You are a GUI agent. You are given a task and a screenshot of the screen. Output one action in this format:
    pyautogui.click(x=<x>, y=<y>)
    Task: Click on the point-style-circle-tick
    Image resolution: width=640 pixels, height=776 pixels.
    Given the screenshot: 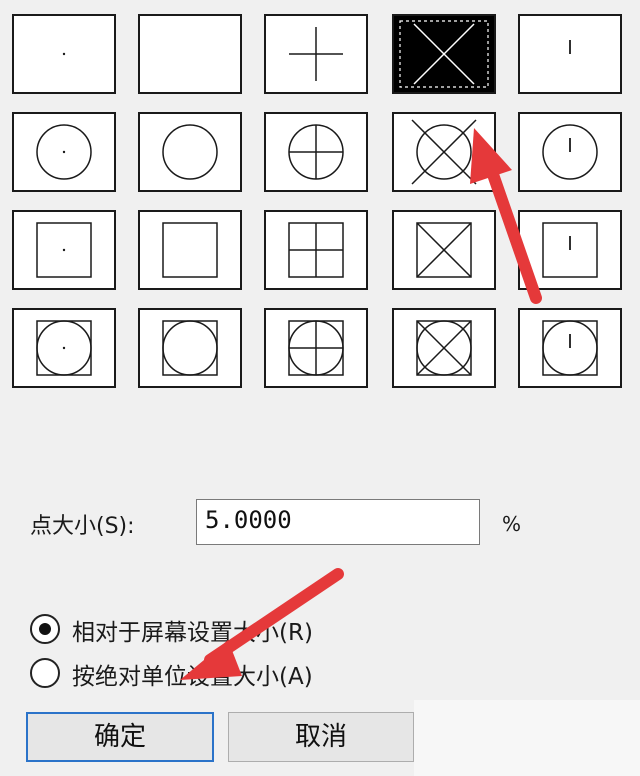 What is the action you would take?
    pyautogui.click(x=570, y=152)
    